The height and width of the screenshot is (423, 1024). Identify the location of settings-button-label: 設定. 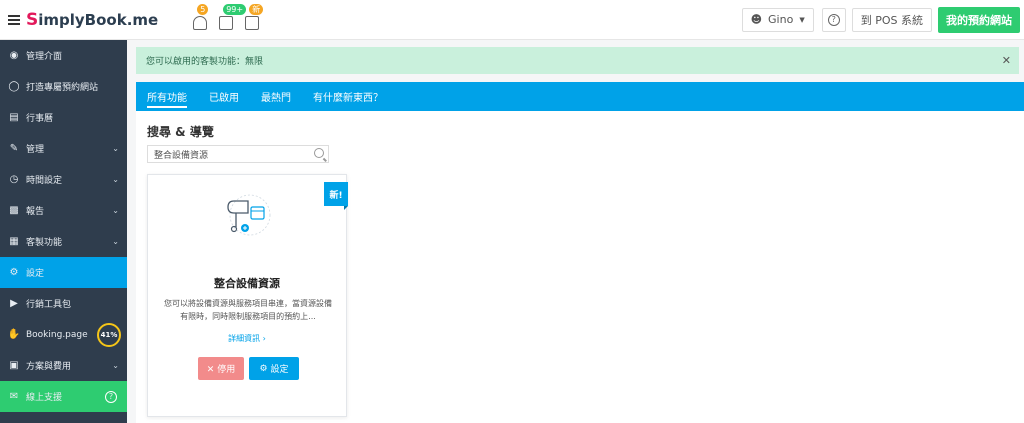
(279, 370).